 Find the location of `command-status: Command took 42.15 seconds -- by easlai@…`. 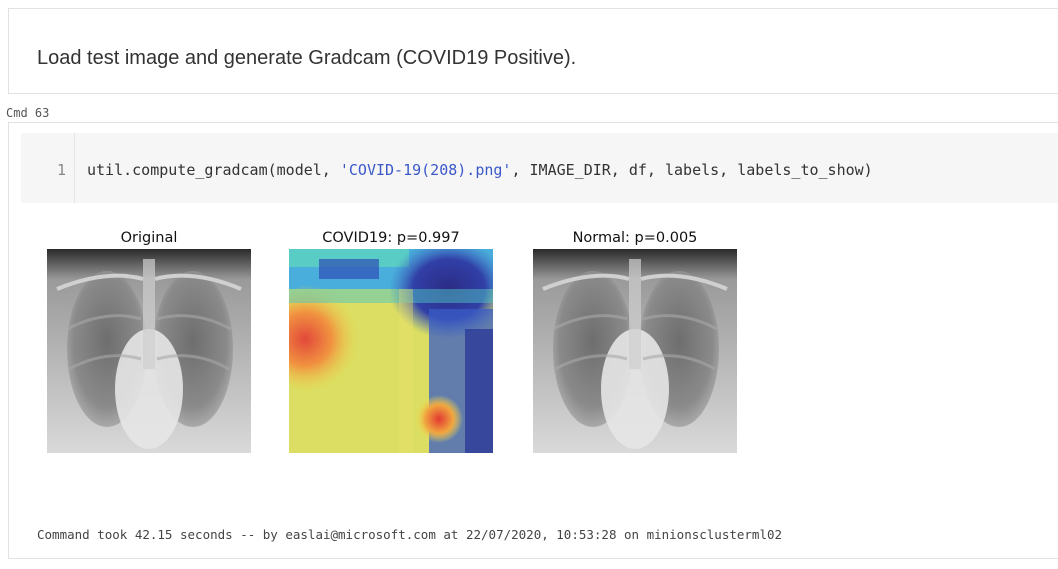

command-status: Command took 42.15 seconds -- by easlai@… is located at coordinates (410, 534).